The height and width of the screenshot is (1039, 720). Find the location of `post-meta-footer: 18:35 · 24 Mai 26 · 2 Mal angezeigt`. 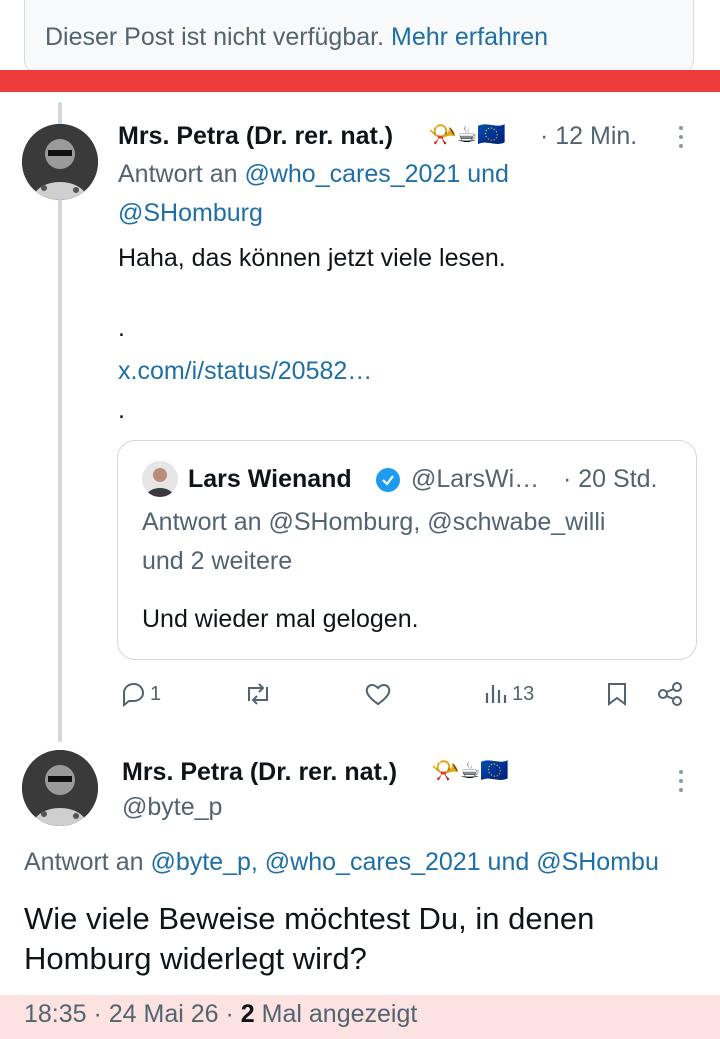

post-meta-footer: 18:35 · 24 Mai 26 · 2 Mal angezeigt is located at coordinates (220, 1014).